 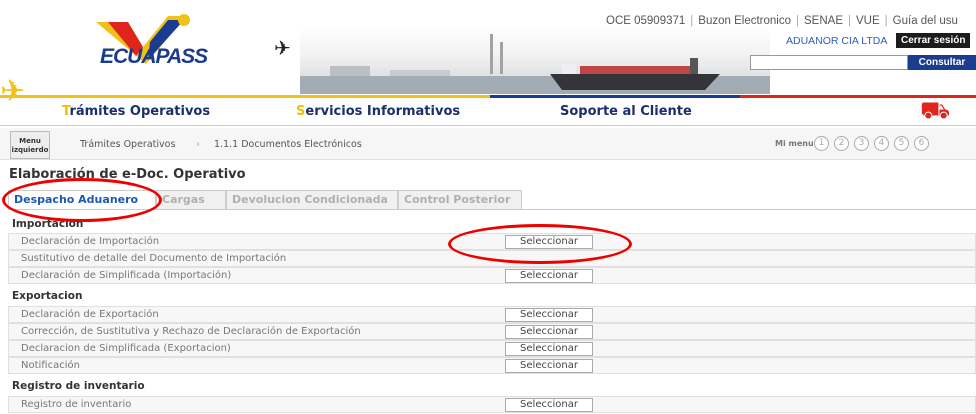 I want to click on highlight-ellipse-tab, so click(x=82, y=200).